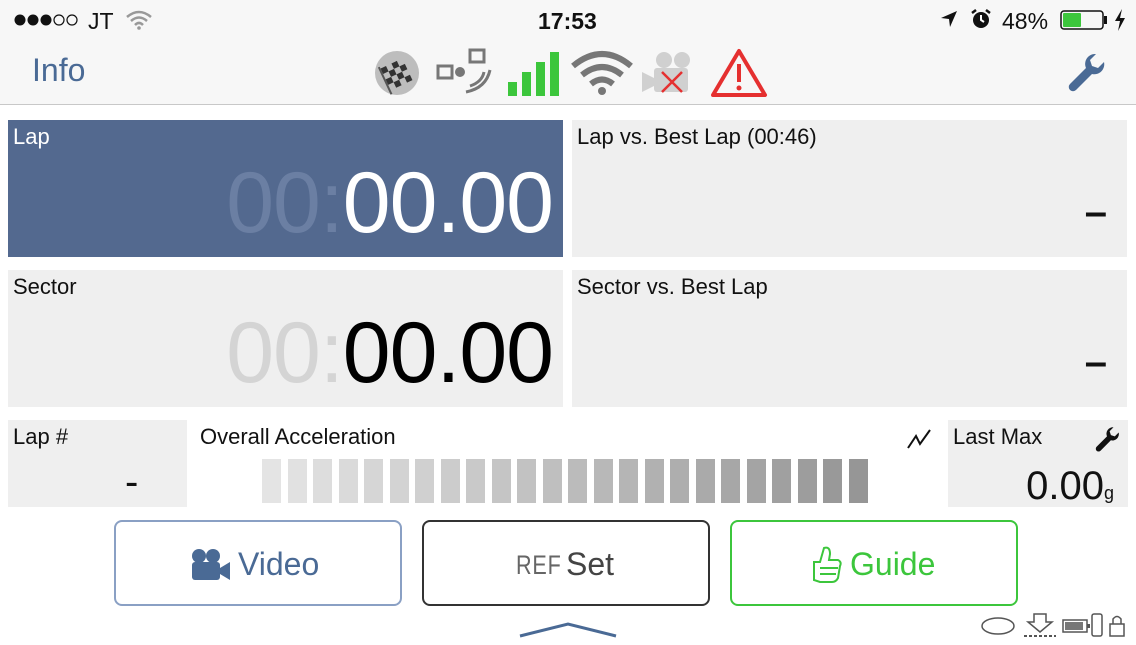 The height and width of the screenshot is (645, 1136). I want to click on guide-button-label: Guide, so click(893, 564).